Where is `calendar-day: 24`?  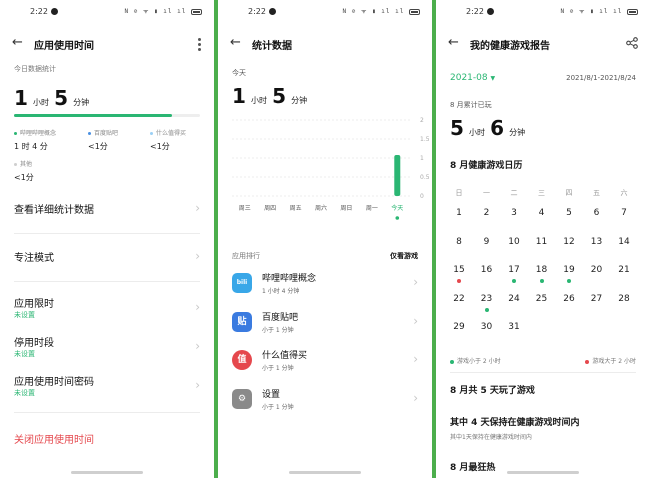 calendar-day: 24 is located at coordinates (514, 299).